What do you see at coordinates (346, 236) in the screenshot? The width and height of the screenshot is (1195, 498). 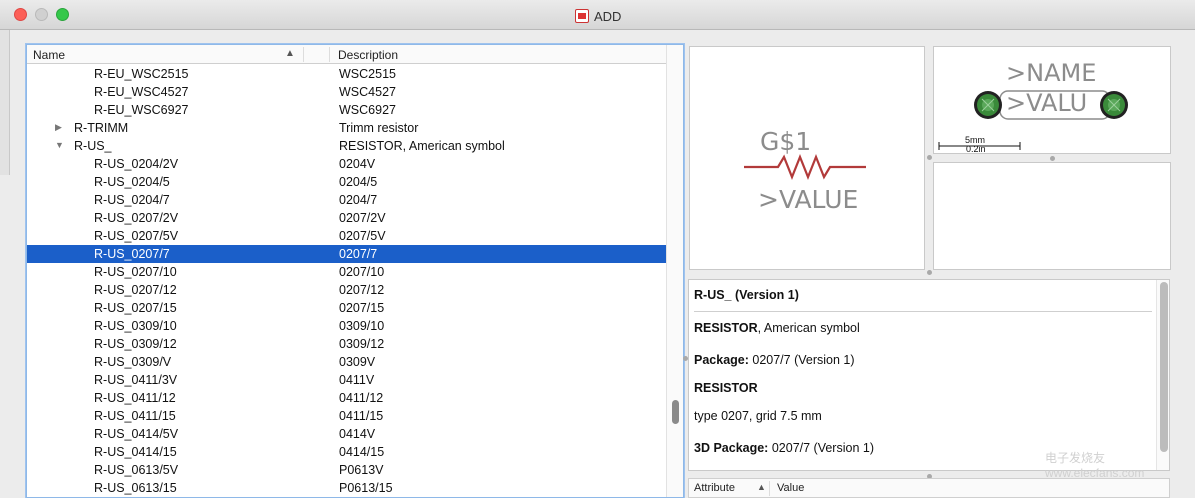 I see `tree-row: R-US_0207/5V 0207/5V` at bounding box center [346, 236].